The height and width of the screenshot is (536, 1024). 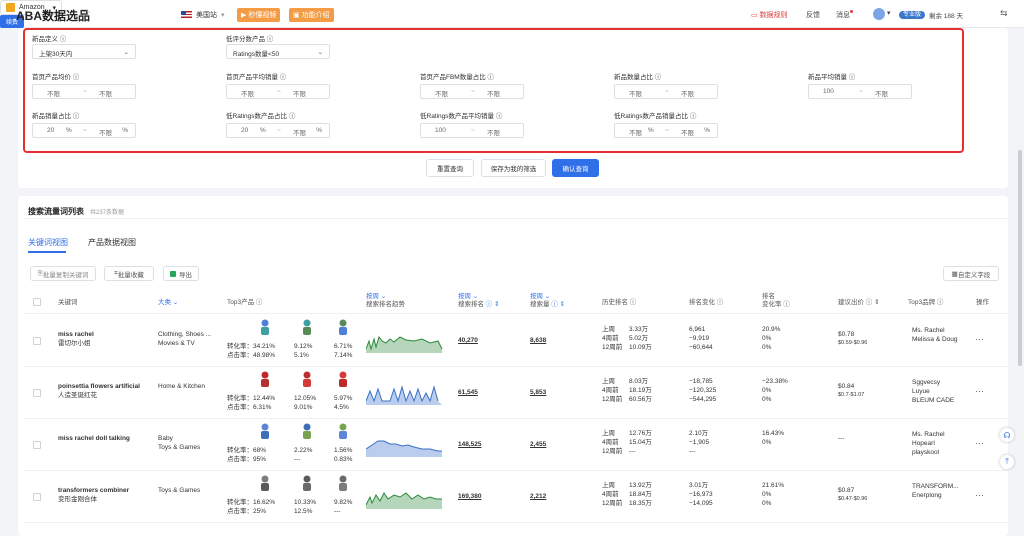 I want to click on search-rank: 40,270, so click(x=468, y=340).